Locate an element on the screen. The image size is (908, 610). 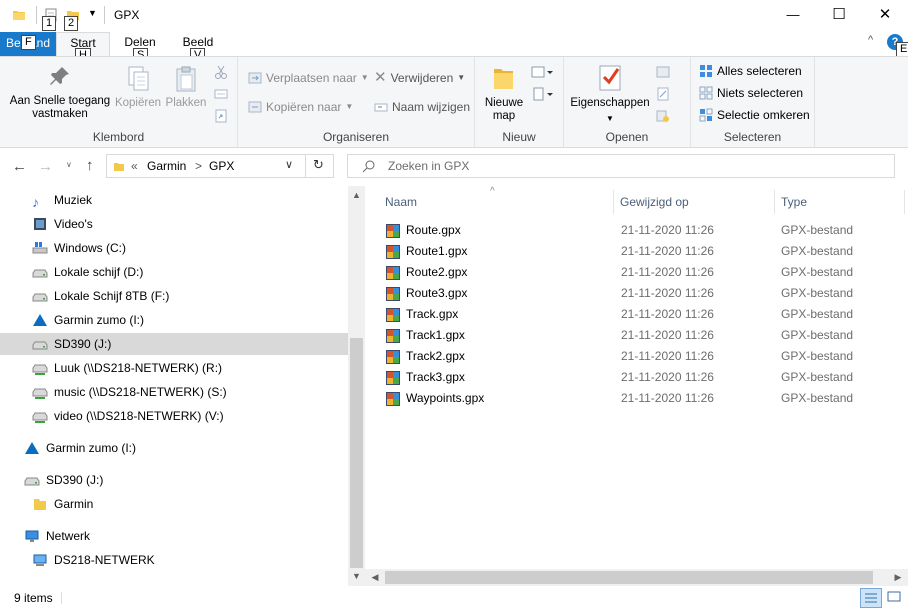
tab-share-label: Delen is located at coordinates (140, 42).